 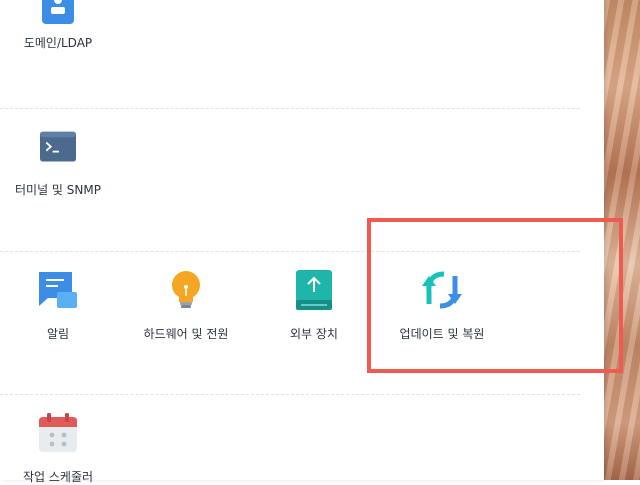 What do you see at coordinates (59, 164) in the screenshot?
I see `control-item-terminal-snmp: 터미널 및 SNMP` at bounding box center [59, 164].